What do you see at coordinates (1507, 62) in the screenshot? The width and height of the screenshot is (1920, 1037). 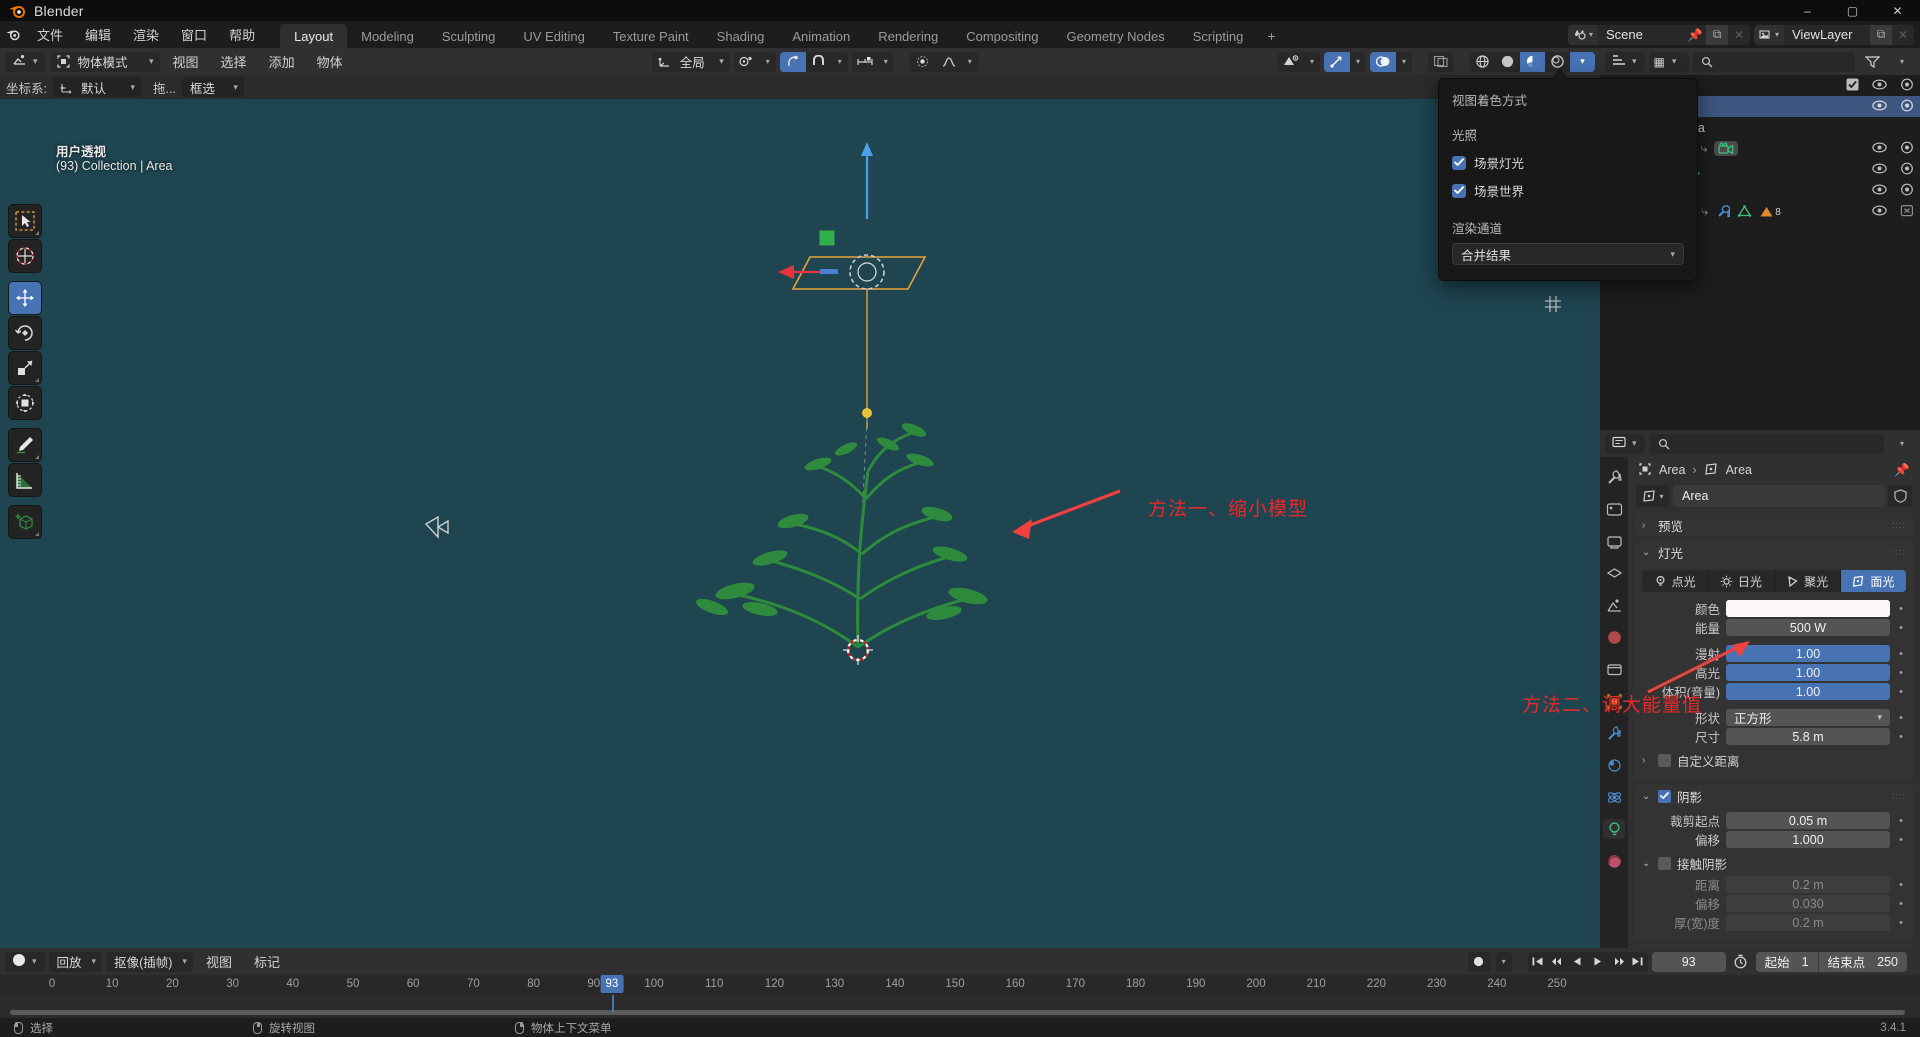 I see `solid-shading-icon` at bounding box center [1507, 62].